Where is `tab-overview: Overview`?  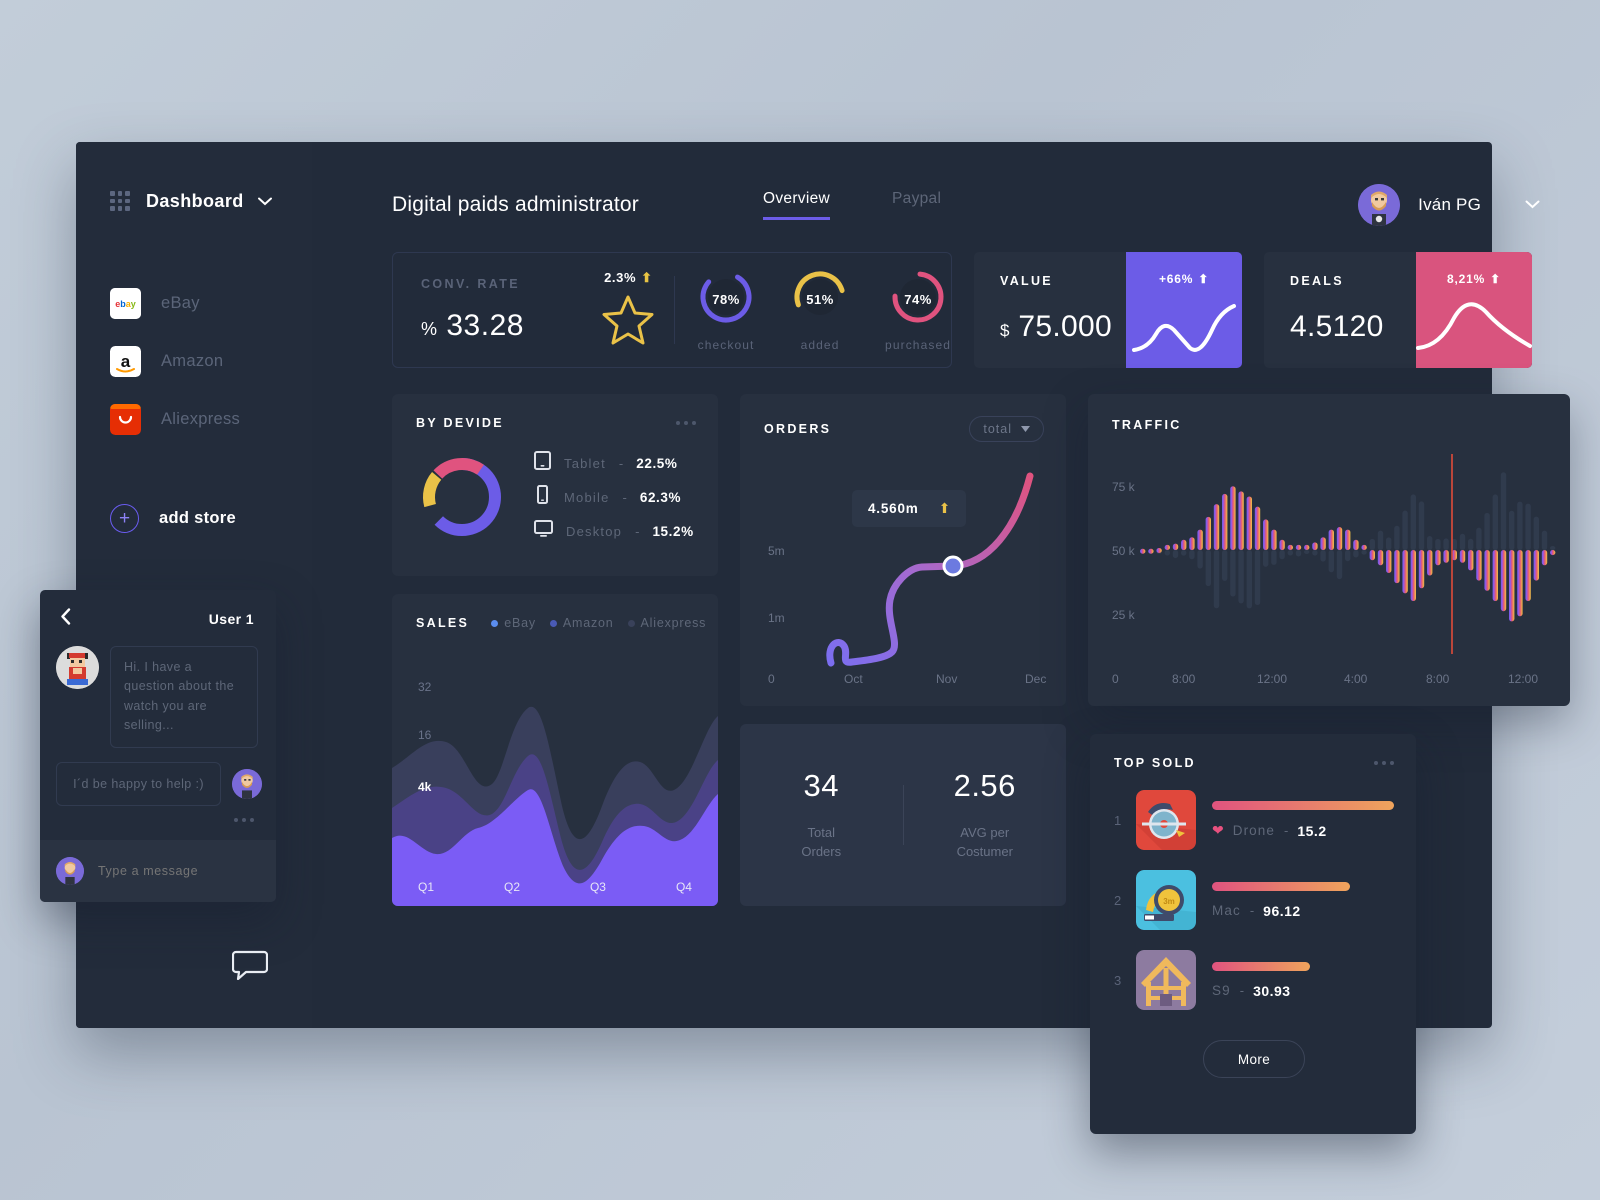 tab-overview: Overview is located at coordinates (797, 205).